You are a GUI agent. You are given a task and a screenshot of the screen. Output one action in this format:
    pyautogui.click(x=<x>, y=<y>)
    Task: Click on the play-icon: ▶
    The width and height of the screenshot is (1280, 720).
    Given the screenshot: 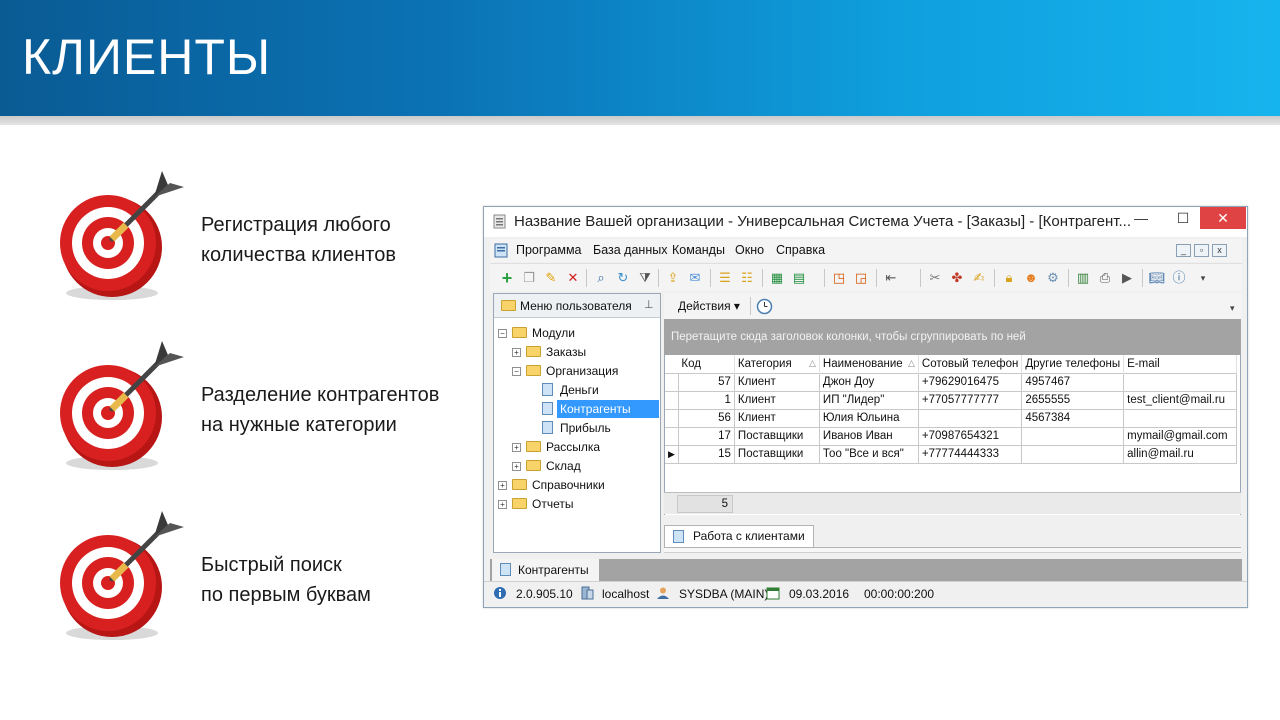 What is the action you would take?
    pyautogui.click(x=1127, y=278)
    